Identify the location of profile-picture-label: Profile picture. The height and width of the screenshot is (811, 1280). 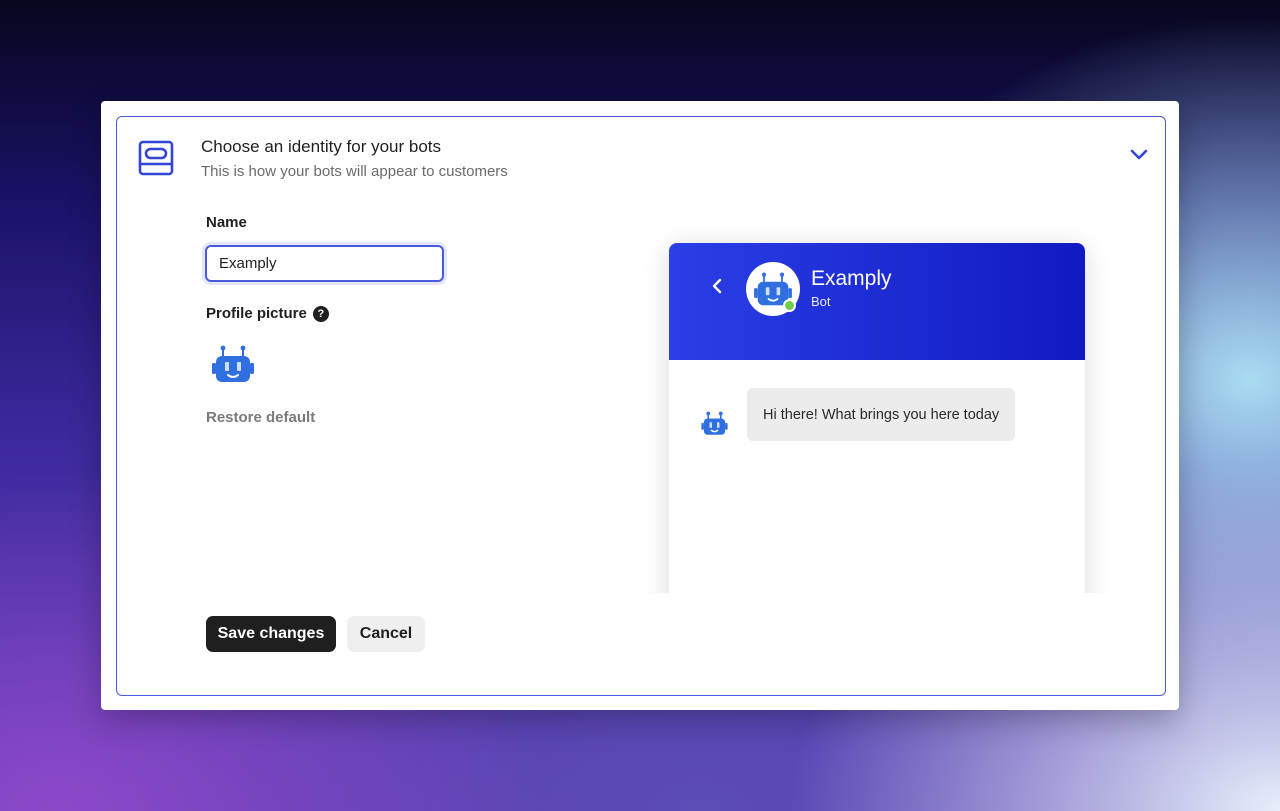
(256, 313).